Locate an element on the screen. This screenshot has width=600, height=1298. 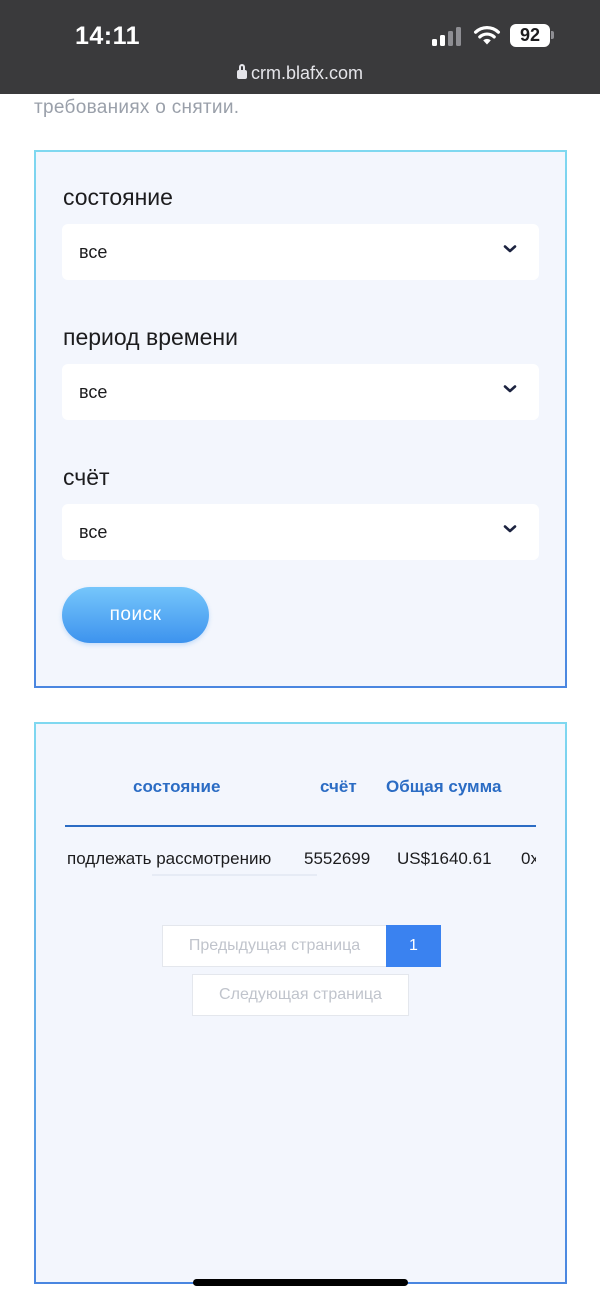
column-header-total-amount: Общая сумма is located at coordinates (443, 787).